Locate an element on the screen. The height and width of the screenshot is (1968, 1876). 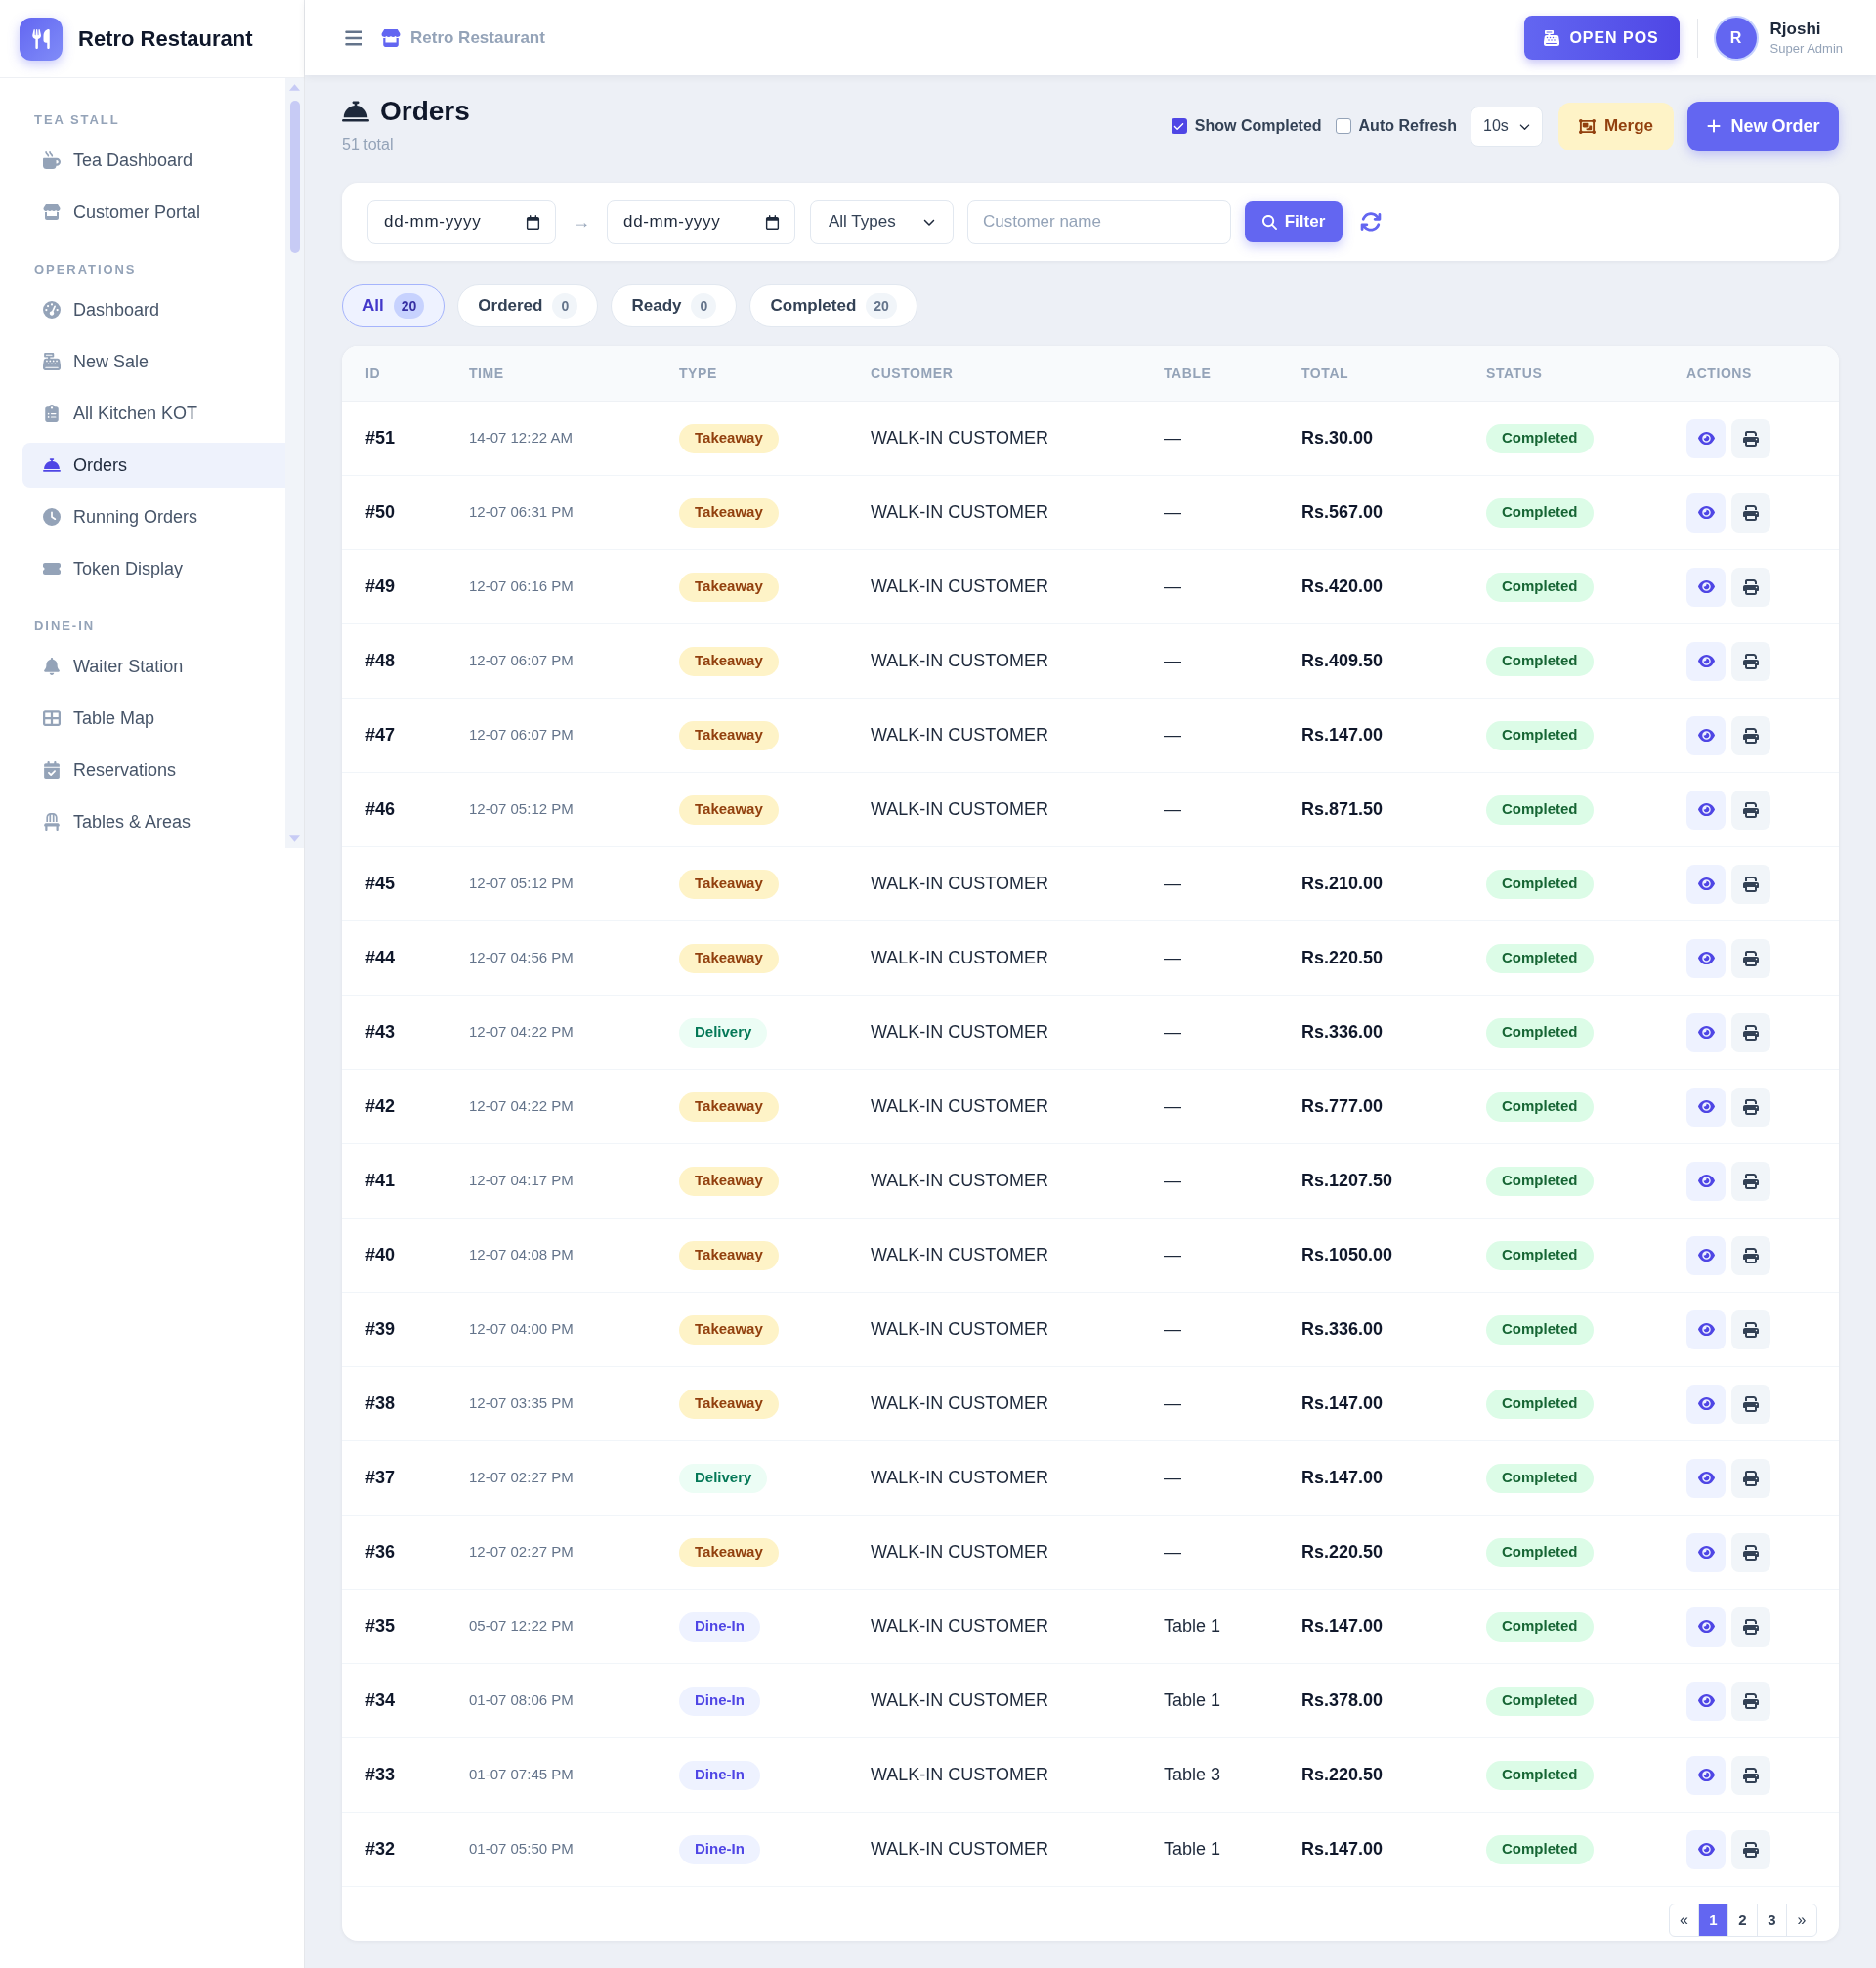
order-time: 01-07 07:45 PM is located at coordinates (522, 1775).